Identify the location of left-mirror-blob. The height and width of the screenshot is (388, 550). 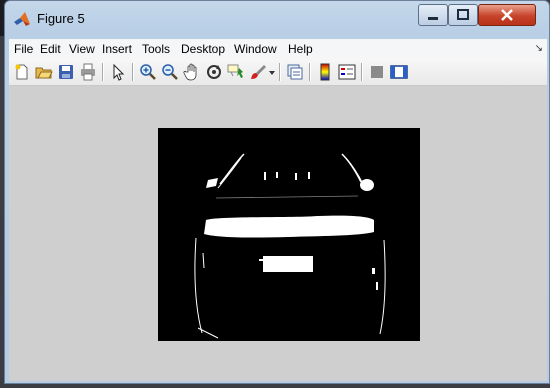
(212, 183).